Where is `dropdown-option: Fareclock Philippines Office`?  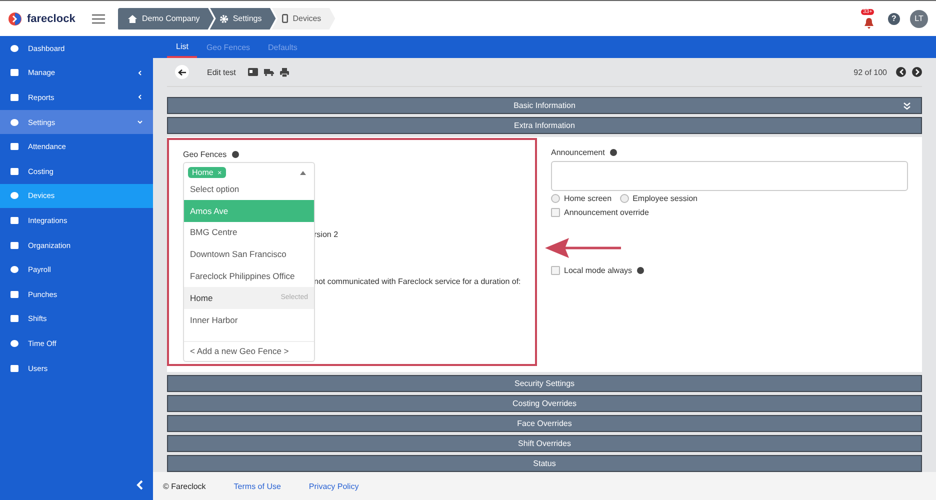
dropdown-option: Fareclock Philippines Office is located at coordinates (249, 276).